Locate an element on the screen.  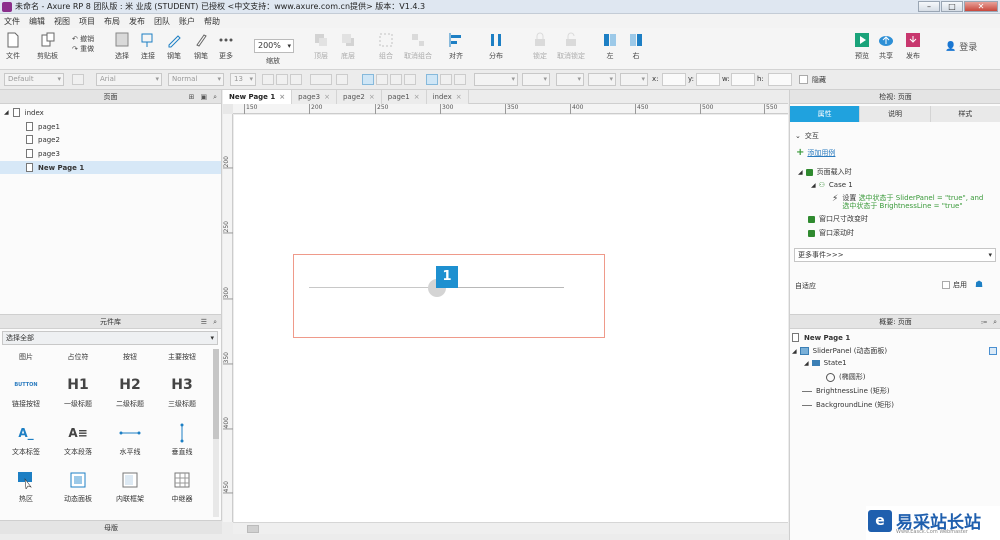
maximize-button: □ is located at coordinates (952, 6).